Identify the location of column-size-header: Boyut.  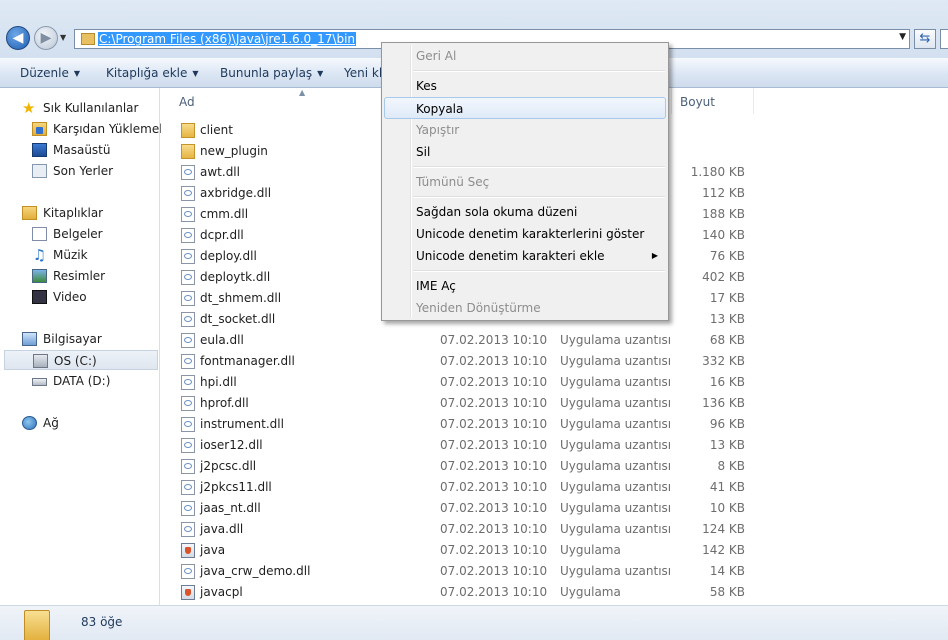
(697, 102).